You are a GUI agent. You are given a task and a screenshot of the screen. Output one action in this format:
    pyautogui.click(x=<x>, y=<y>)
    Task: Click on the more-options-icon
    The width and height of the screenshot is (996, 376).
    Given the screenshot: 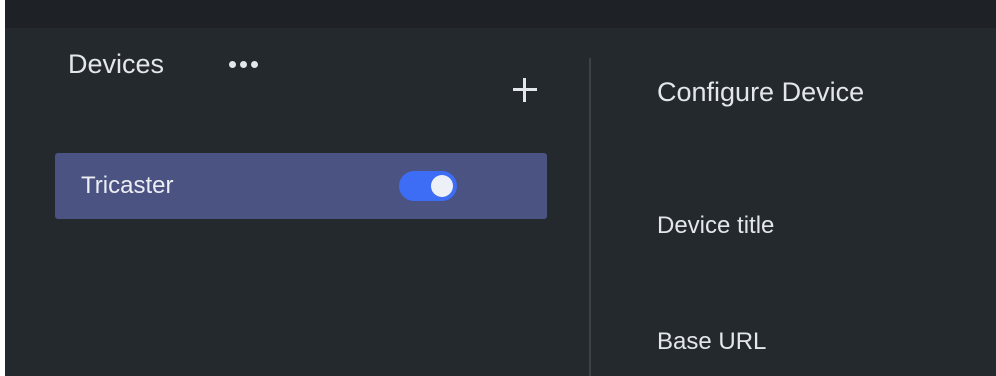 What is the action you would take?
    pyautogui.click(x=243, y=64)
    